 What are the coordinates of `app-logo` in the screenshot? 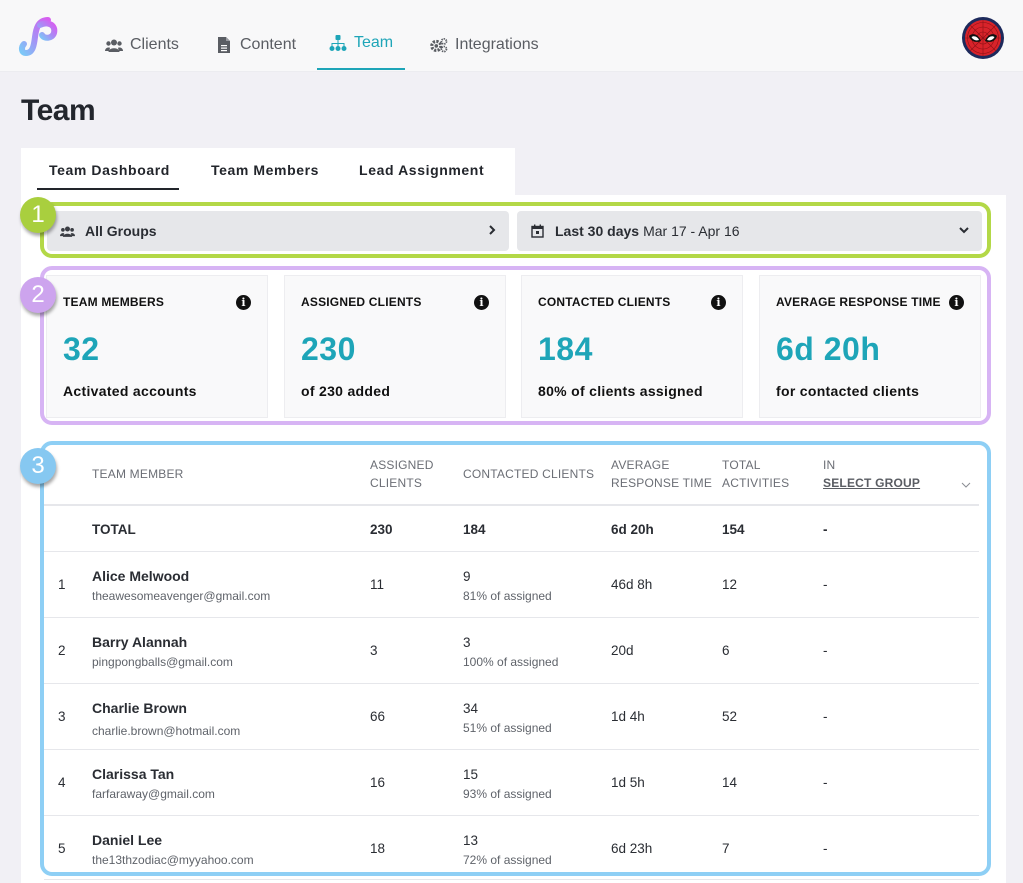 It's located at (39, 38).